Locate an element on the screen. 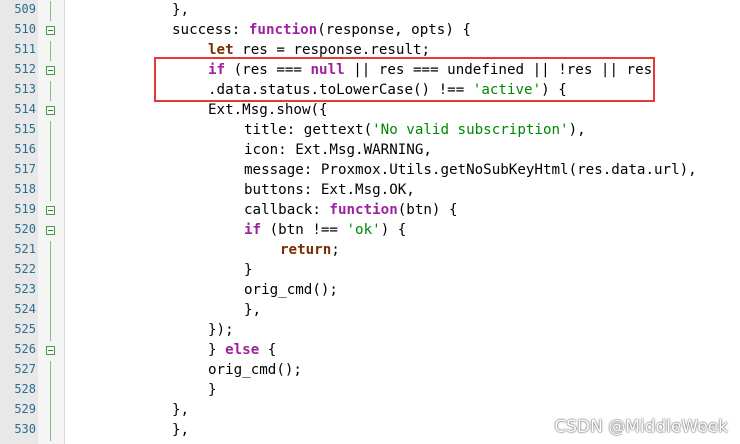 The height and width of the screenshot is (444, 740). code-token: (btn) { is located at coordinates (427, 210).